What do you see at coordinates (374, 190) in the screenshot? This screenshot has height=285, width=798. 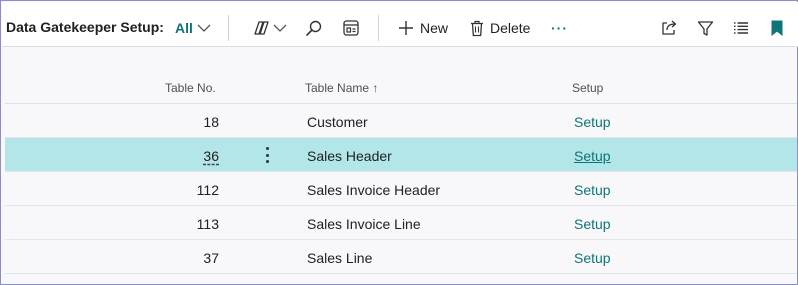 I see `table-name-cell: Sales Invoice Header` at bounding box center [374, 190].